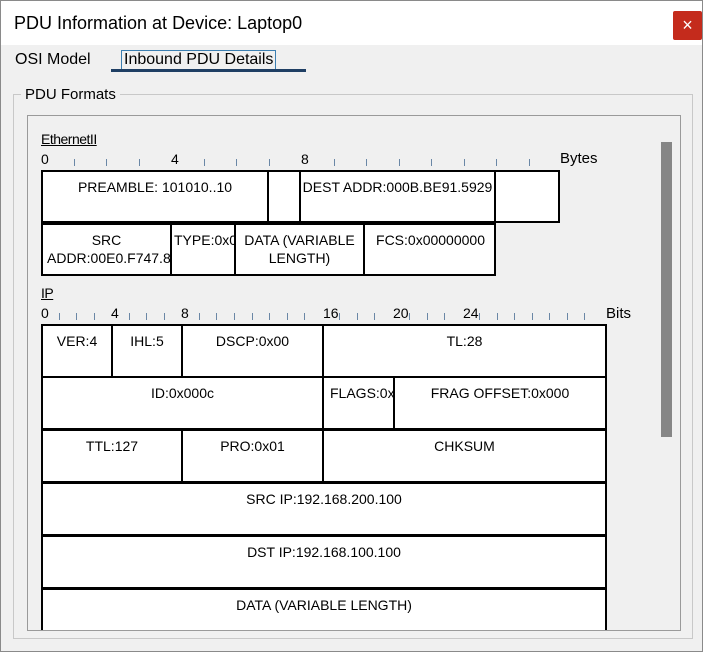 Image resolution: width=703 pixels, height=652 pixels. Describe the element at coordinates (324, 509) in the screenshot. I see `ip-src-ip-field: SRC IP:192.168.200.100` at that location.